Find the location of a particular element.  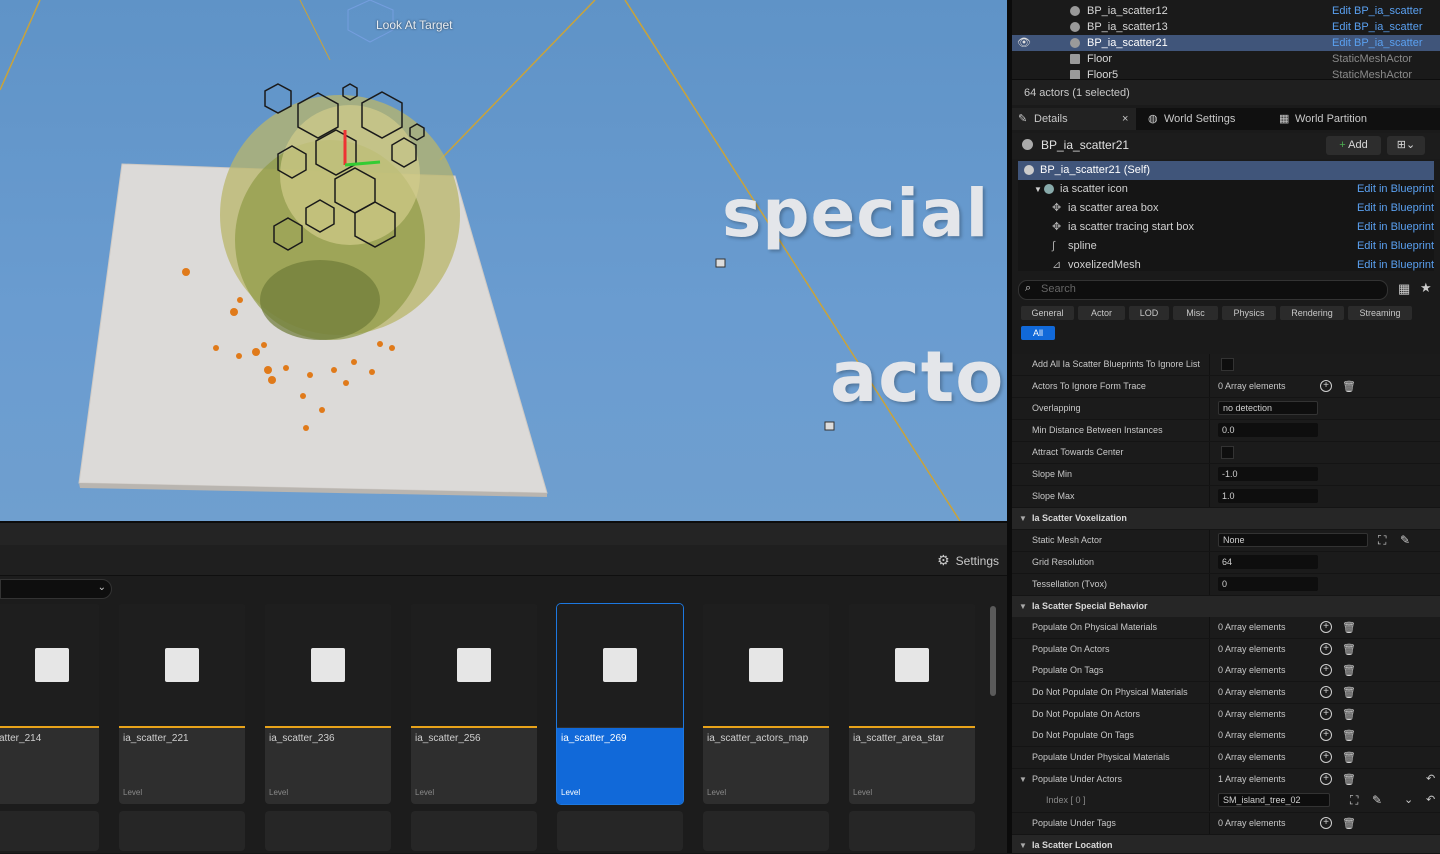

category-actor: Actor is located at coordinates (1101, 313).